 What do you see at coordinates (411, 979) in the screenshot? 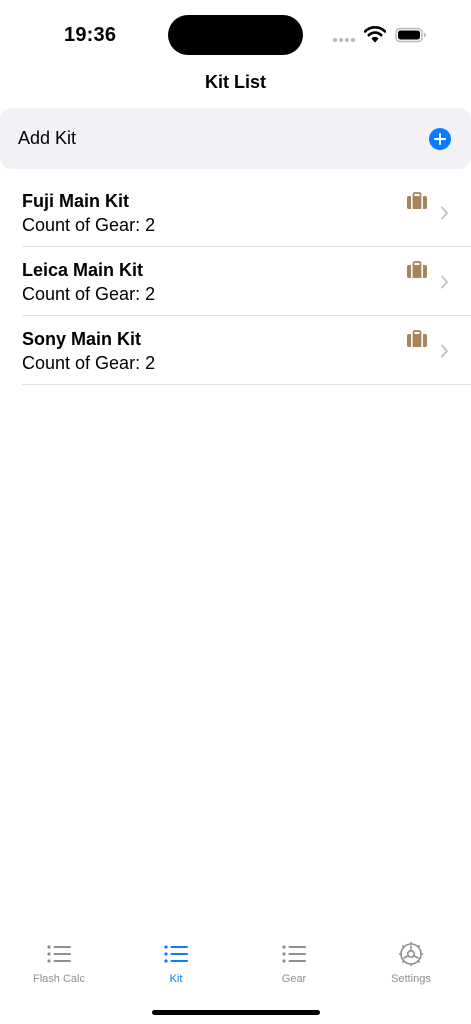
I see `tab-label: Settings` at bounding box center [411, 979].